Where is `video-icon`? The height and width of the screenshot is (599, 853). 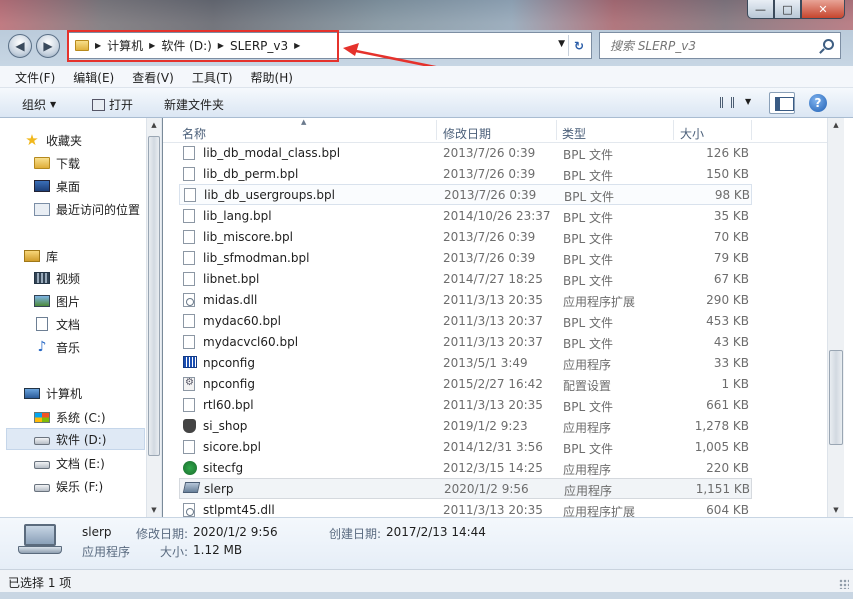
video-icon is located at coordinates (42, 278).